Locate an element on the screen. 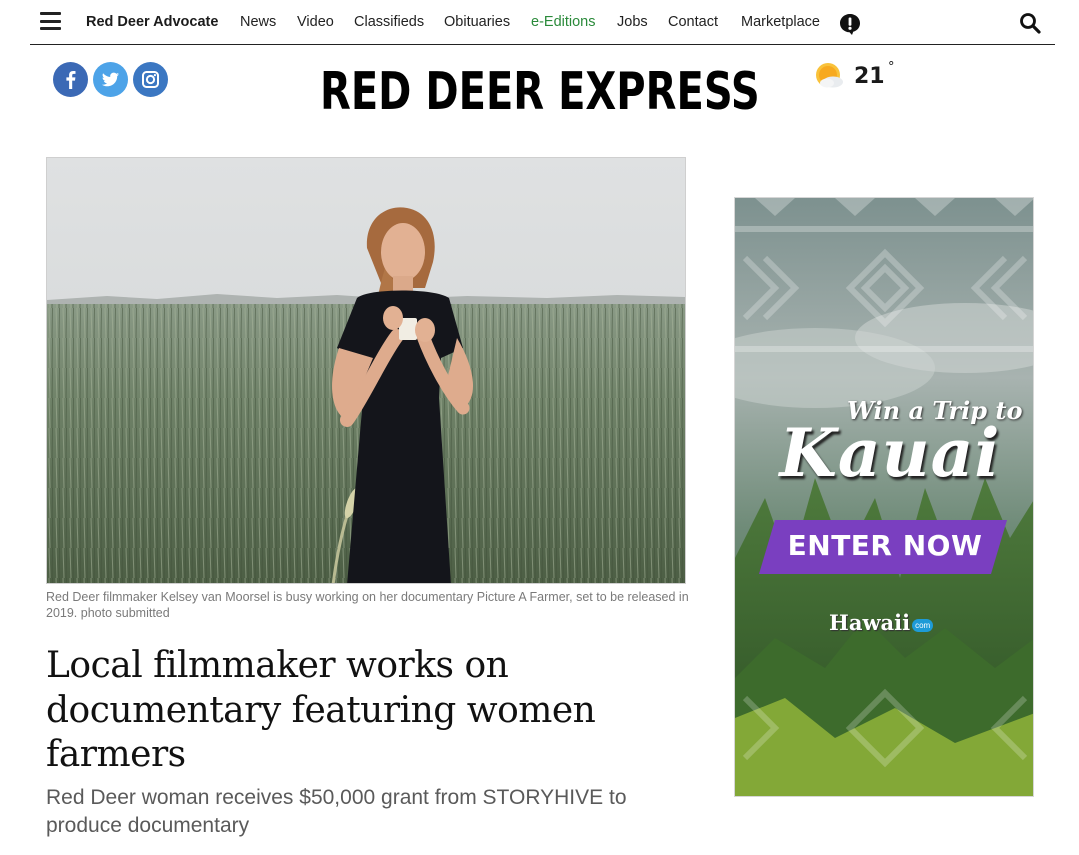 Image resolution: width=1079 pixels, height=855 pixels. degree-symbol: ° is located at coordinates (891, 67).